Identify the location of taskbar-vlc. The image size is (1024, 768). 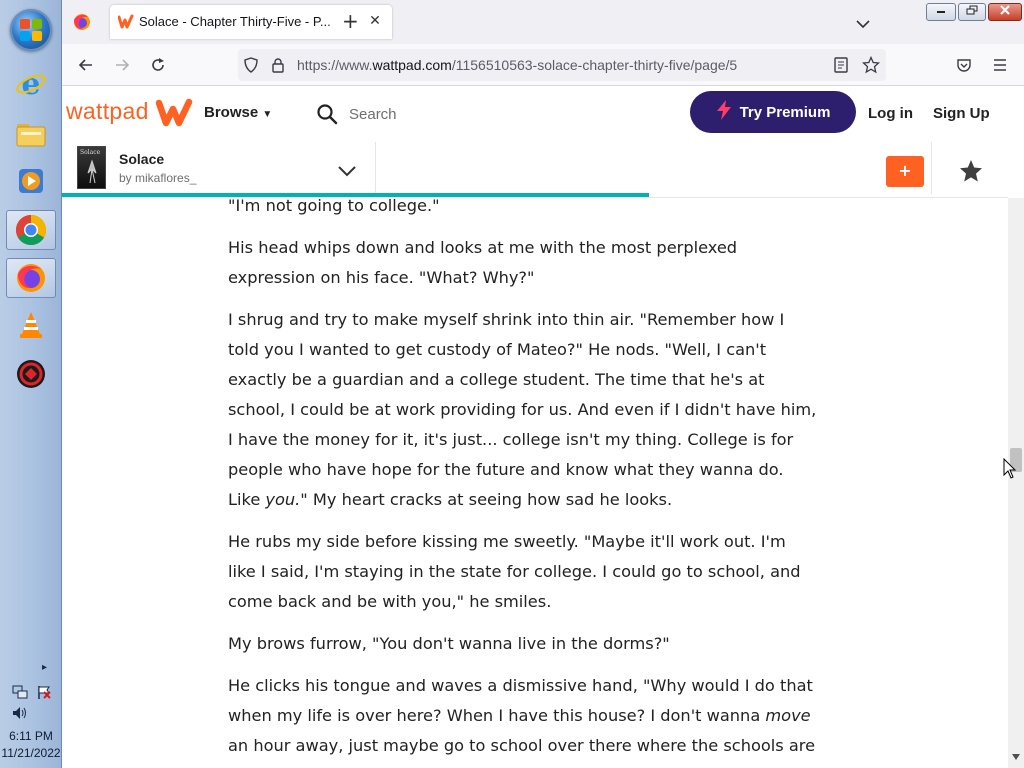
(31, 325).